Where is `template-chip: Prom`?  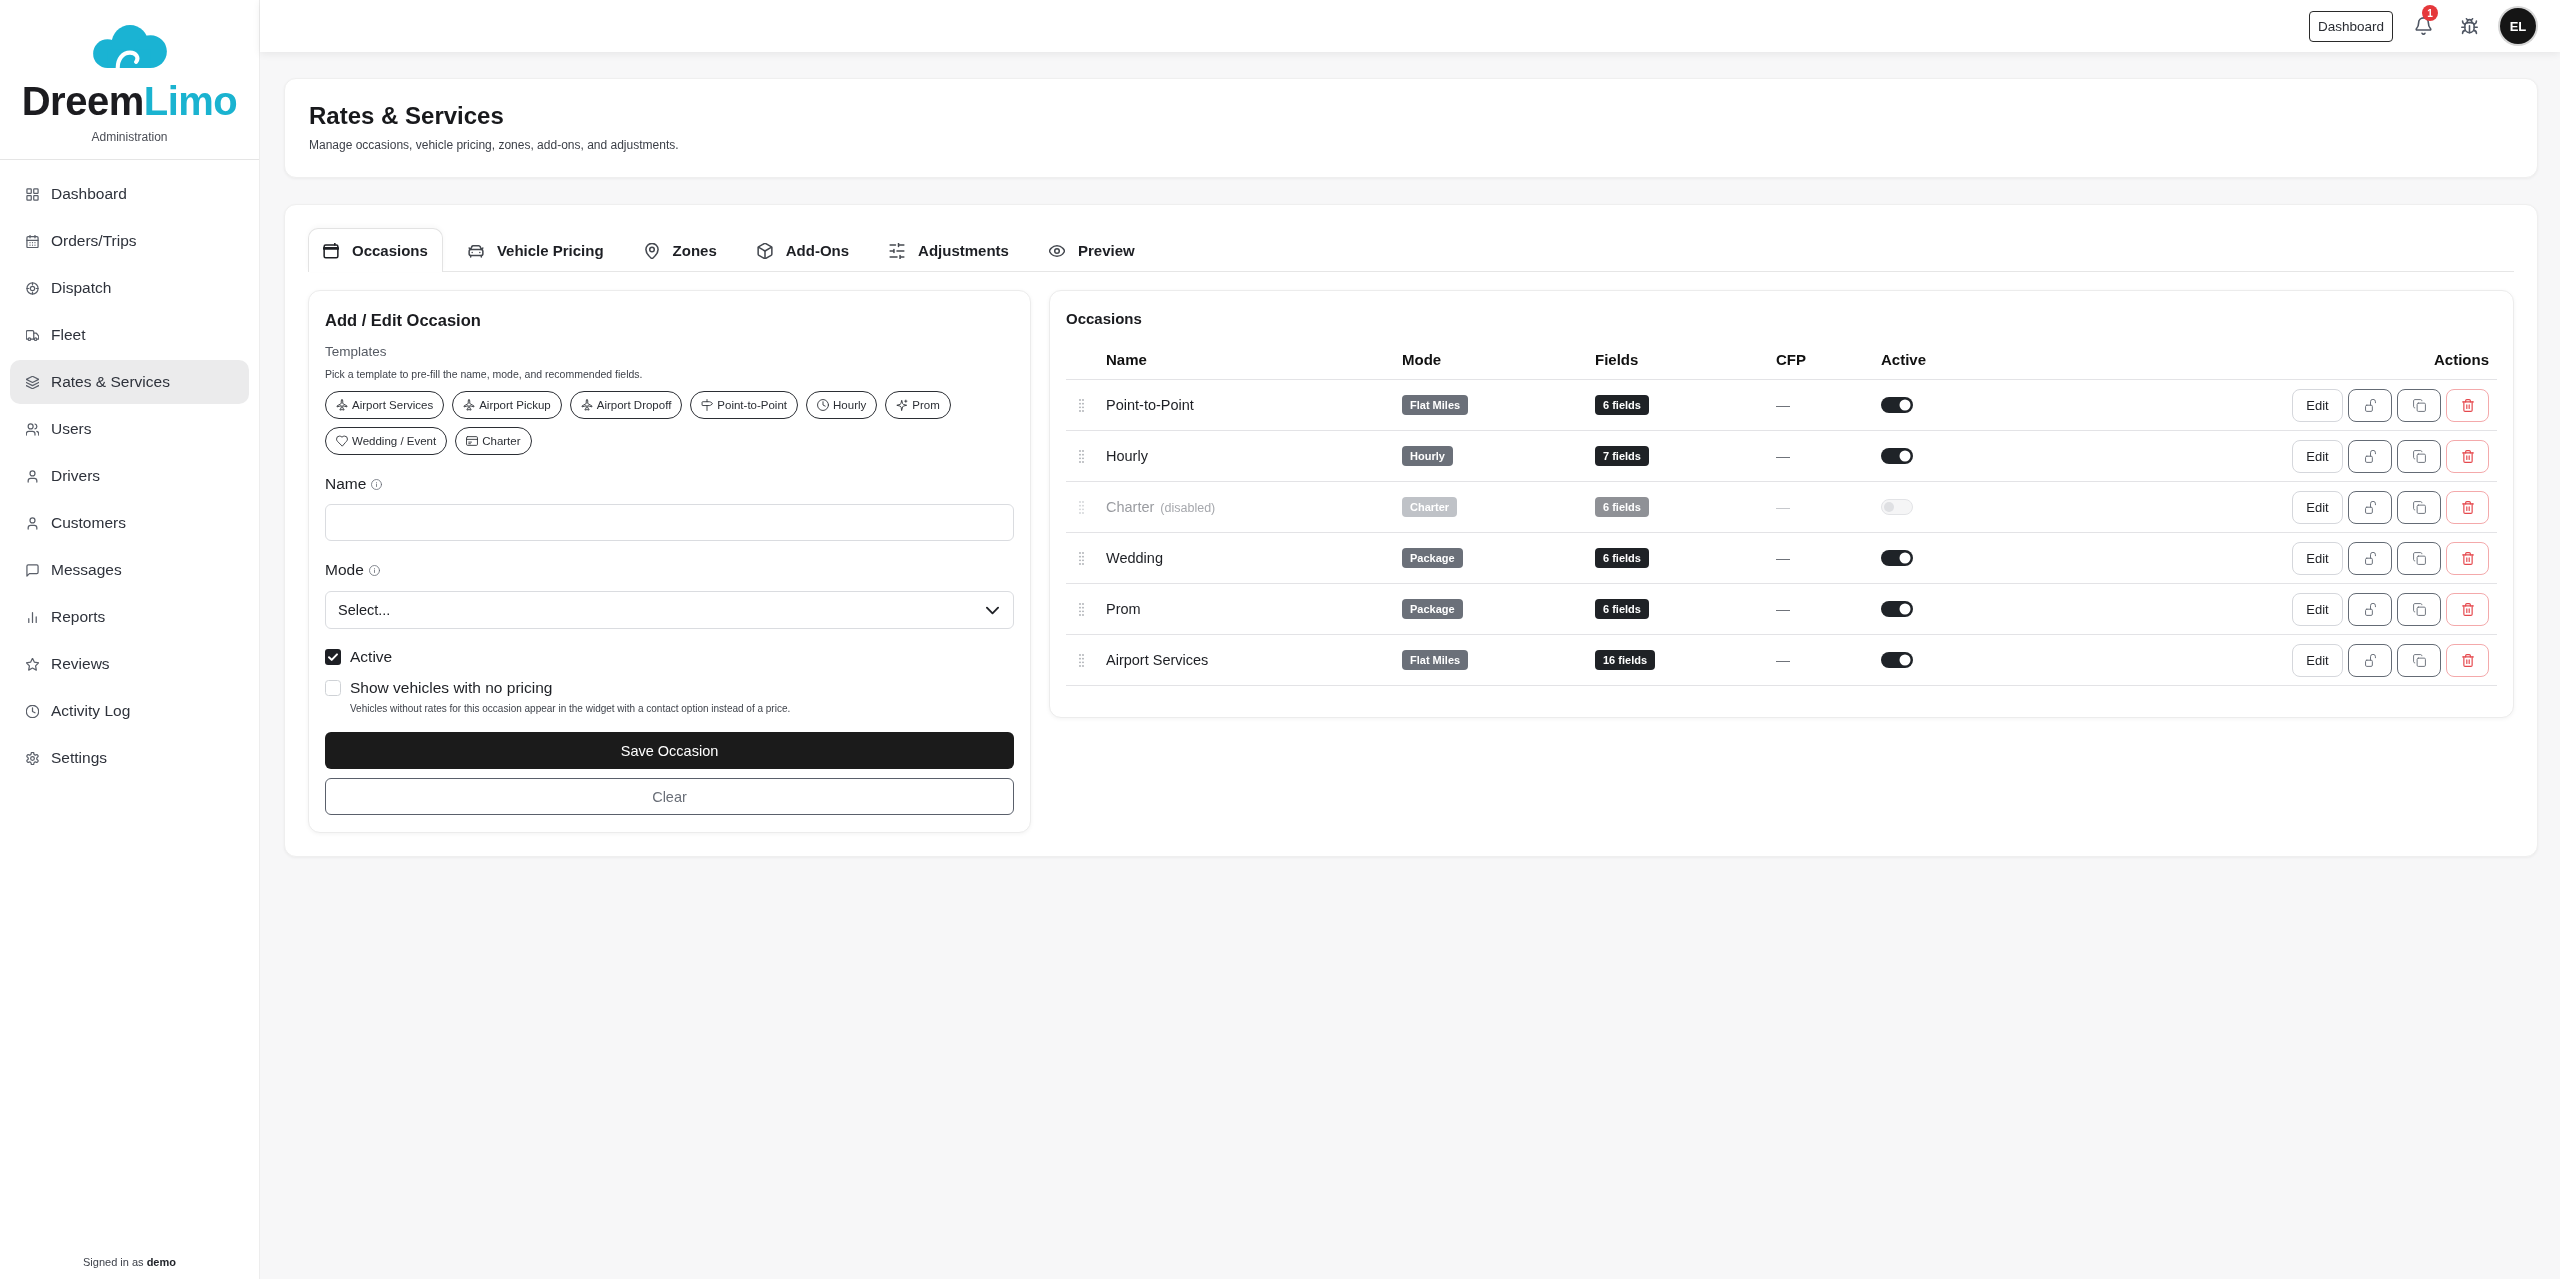 template-chip: Prom is located at coordinates (918, 405).